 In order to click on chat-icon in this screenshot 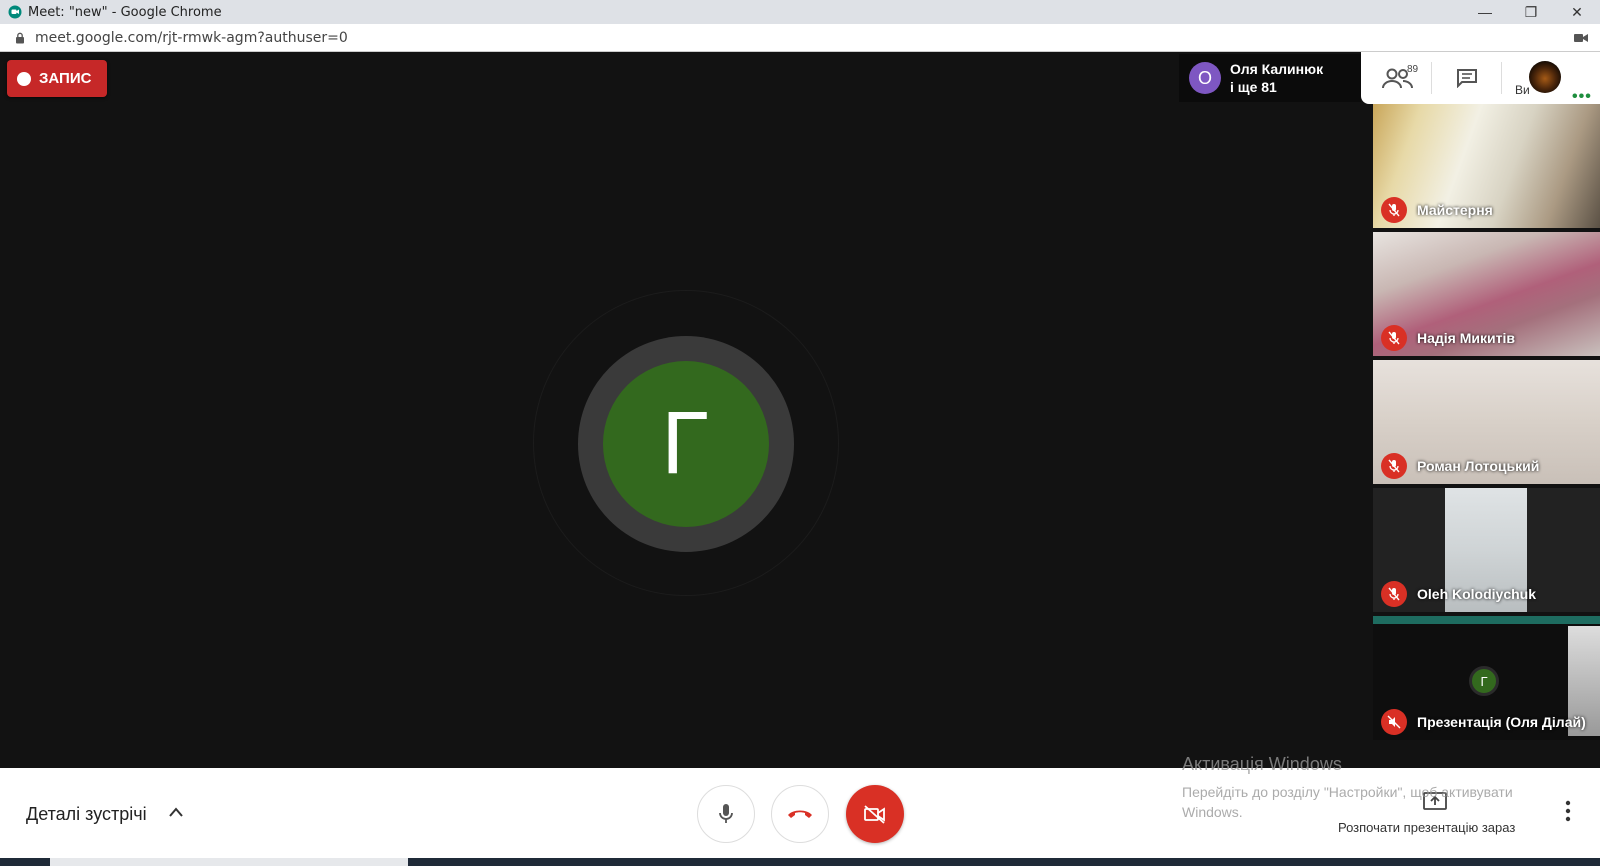, I will do `click(1467, 78)`.